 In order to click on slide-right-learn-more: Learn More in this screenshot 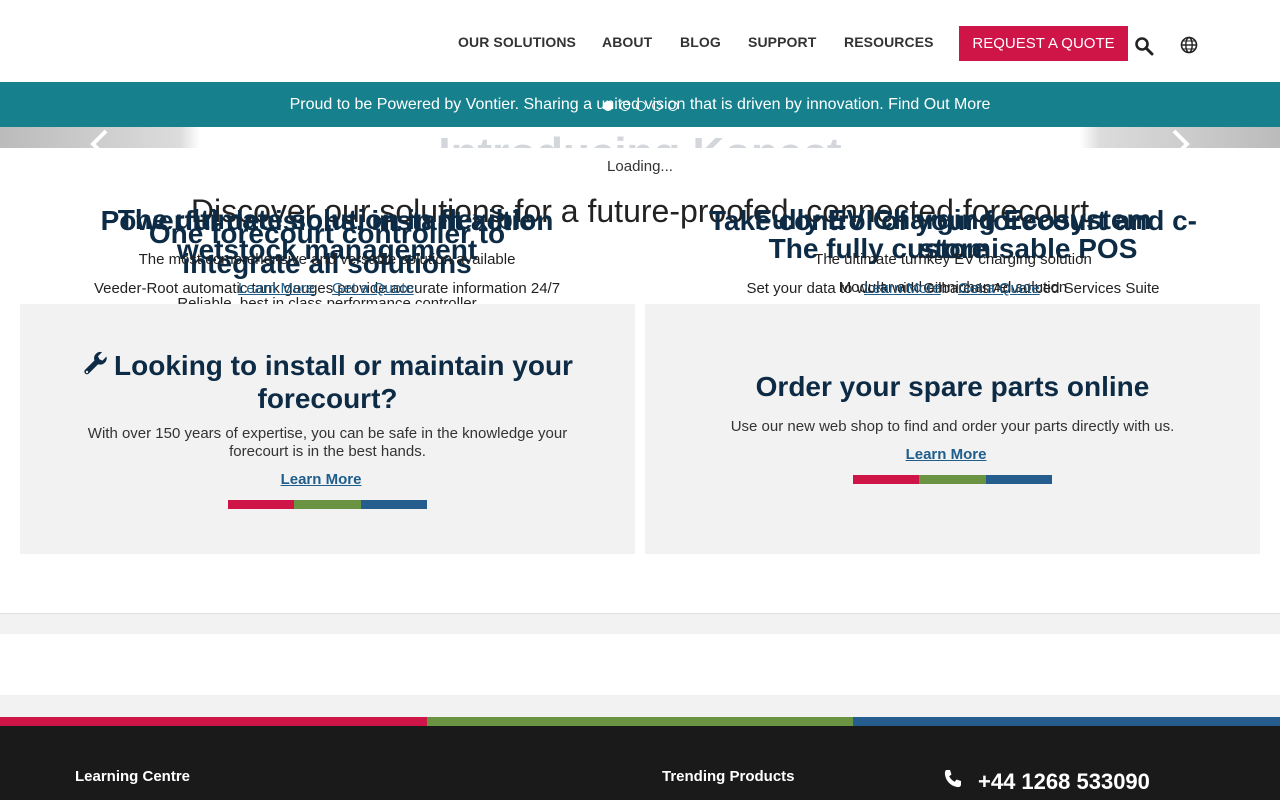, I will do `click(902, 288)`.